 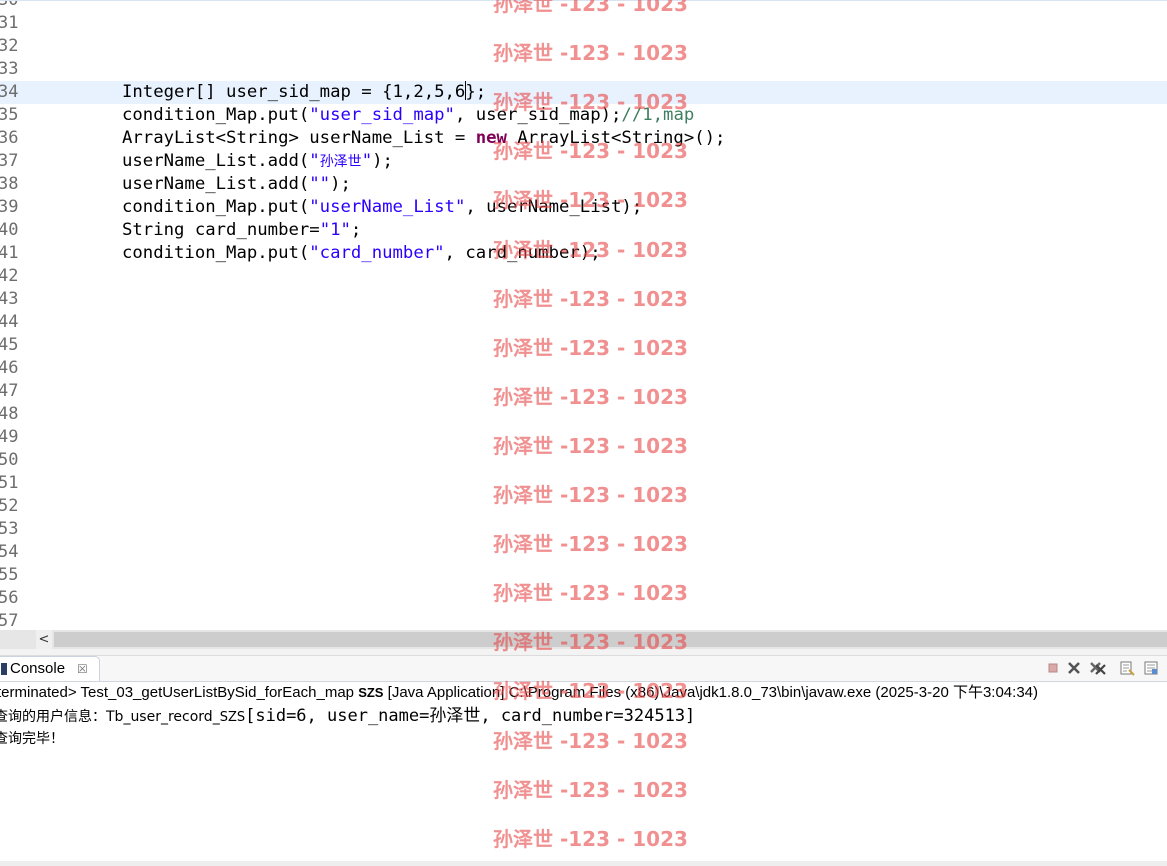 What do you see at coordinates (583, 598) in the screenshot?
I see `code-line: 56` at bounding box center [583, 598].